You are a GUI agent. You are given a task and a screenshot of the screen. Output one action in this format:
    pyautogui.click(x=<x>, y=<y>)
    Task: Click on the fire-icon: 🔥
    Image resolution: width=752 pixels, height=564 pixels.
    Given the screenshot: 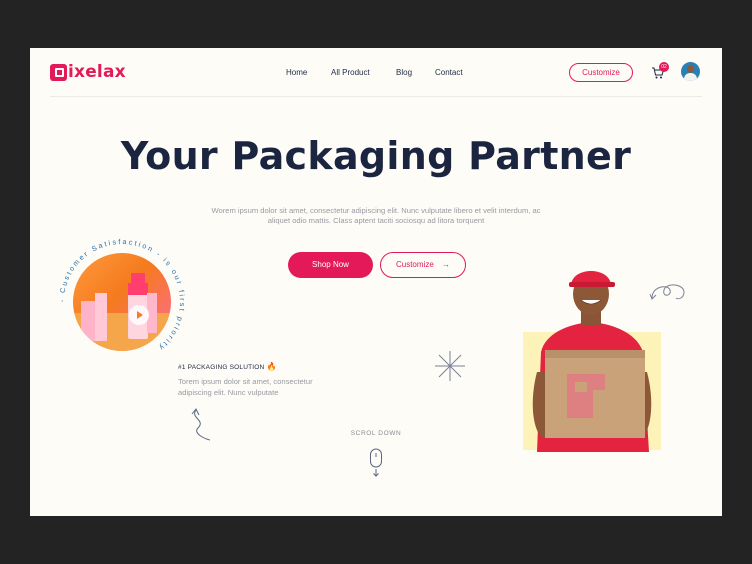 What is the action you would take?
    pyautogui.click(x=271, y=366)
    